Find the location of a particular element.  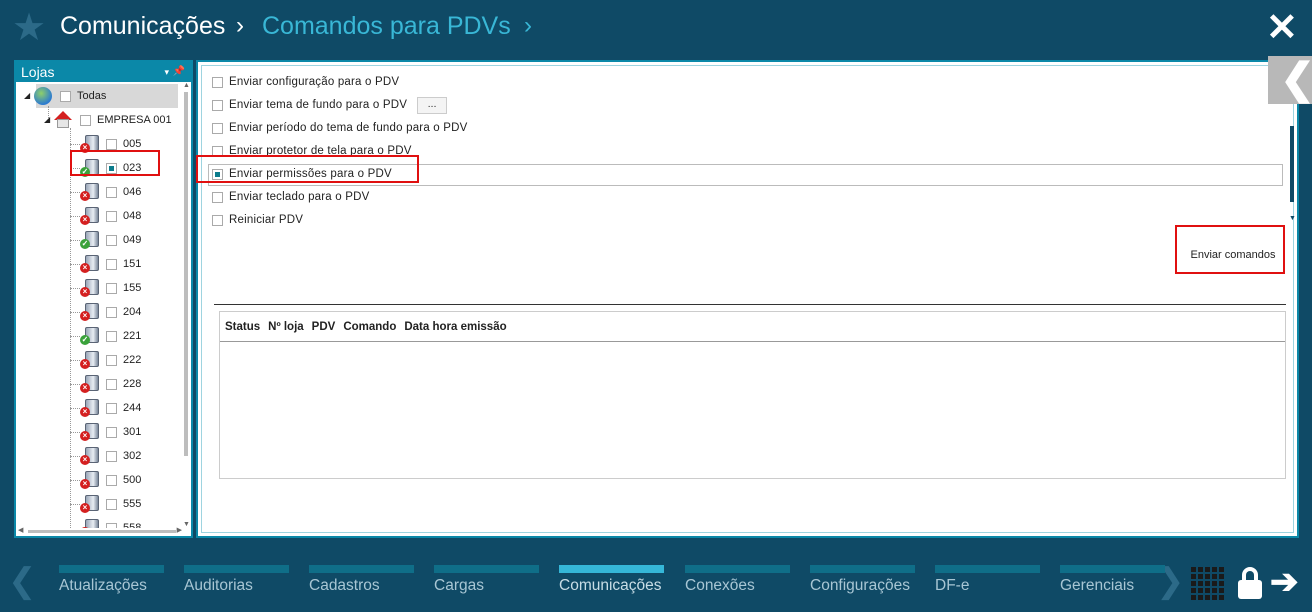

collapse-panel-tab: ❮ is located at coordinates (1290, 80).